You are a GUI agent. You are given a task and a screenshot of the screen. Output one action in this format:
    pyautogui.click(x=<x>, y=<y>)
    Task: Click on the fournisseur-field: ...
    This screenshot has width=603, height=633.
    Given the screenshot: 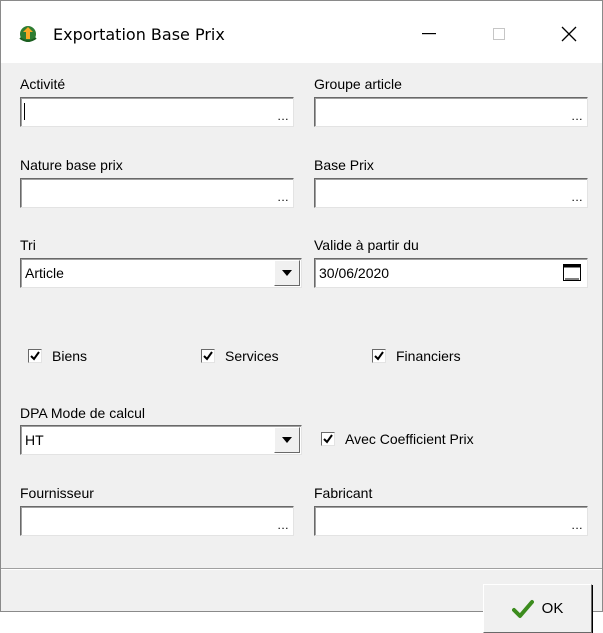 What is the action you would take?
    pyautogui.click(x=157, y=521)
    